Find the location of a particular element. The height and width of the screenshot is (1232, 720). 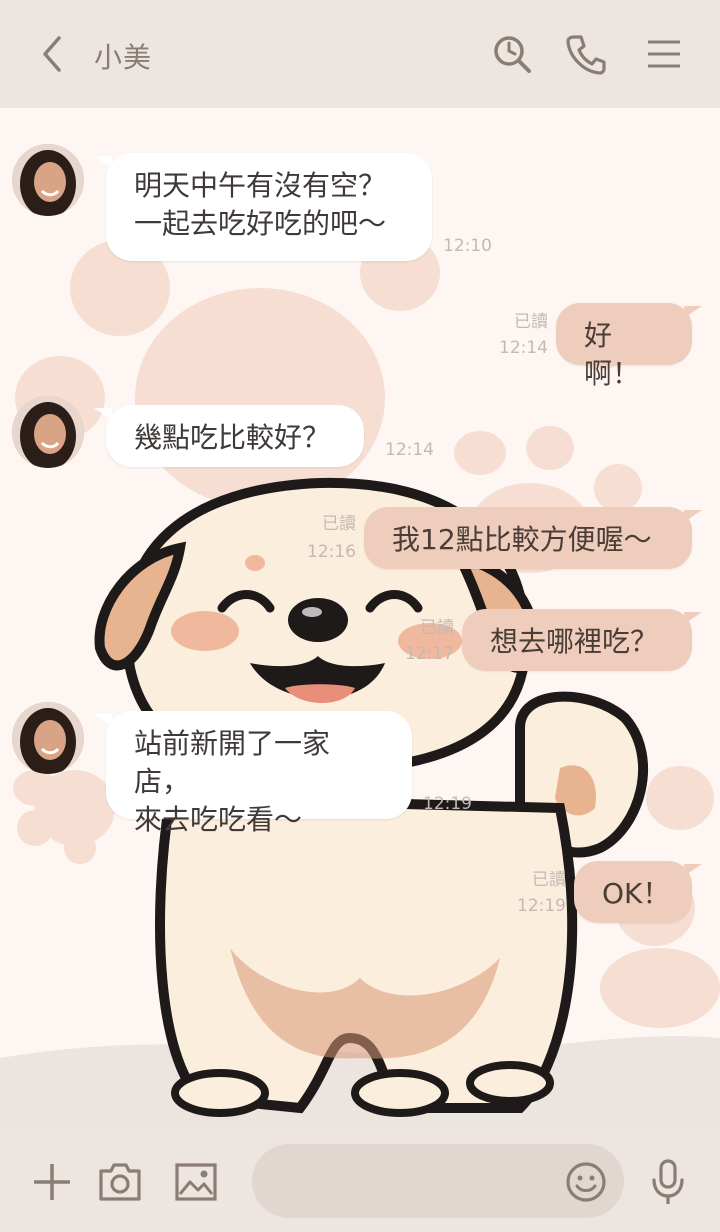

emoji-button is located at coordinates (586, 1182).